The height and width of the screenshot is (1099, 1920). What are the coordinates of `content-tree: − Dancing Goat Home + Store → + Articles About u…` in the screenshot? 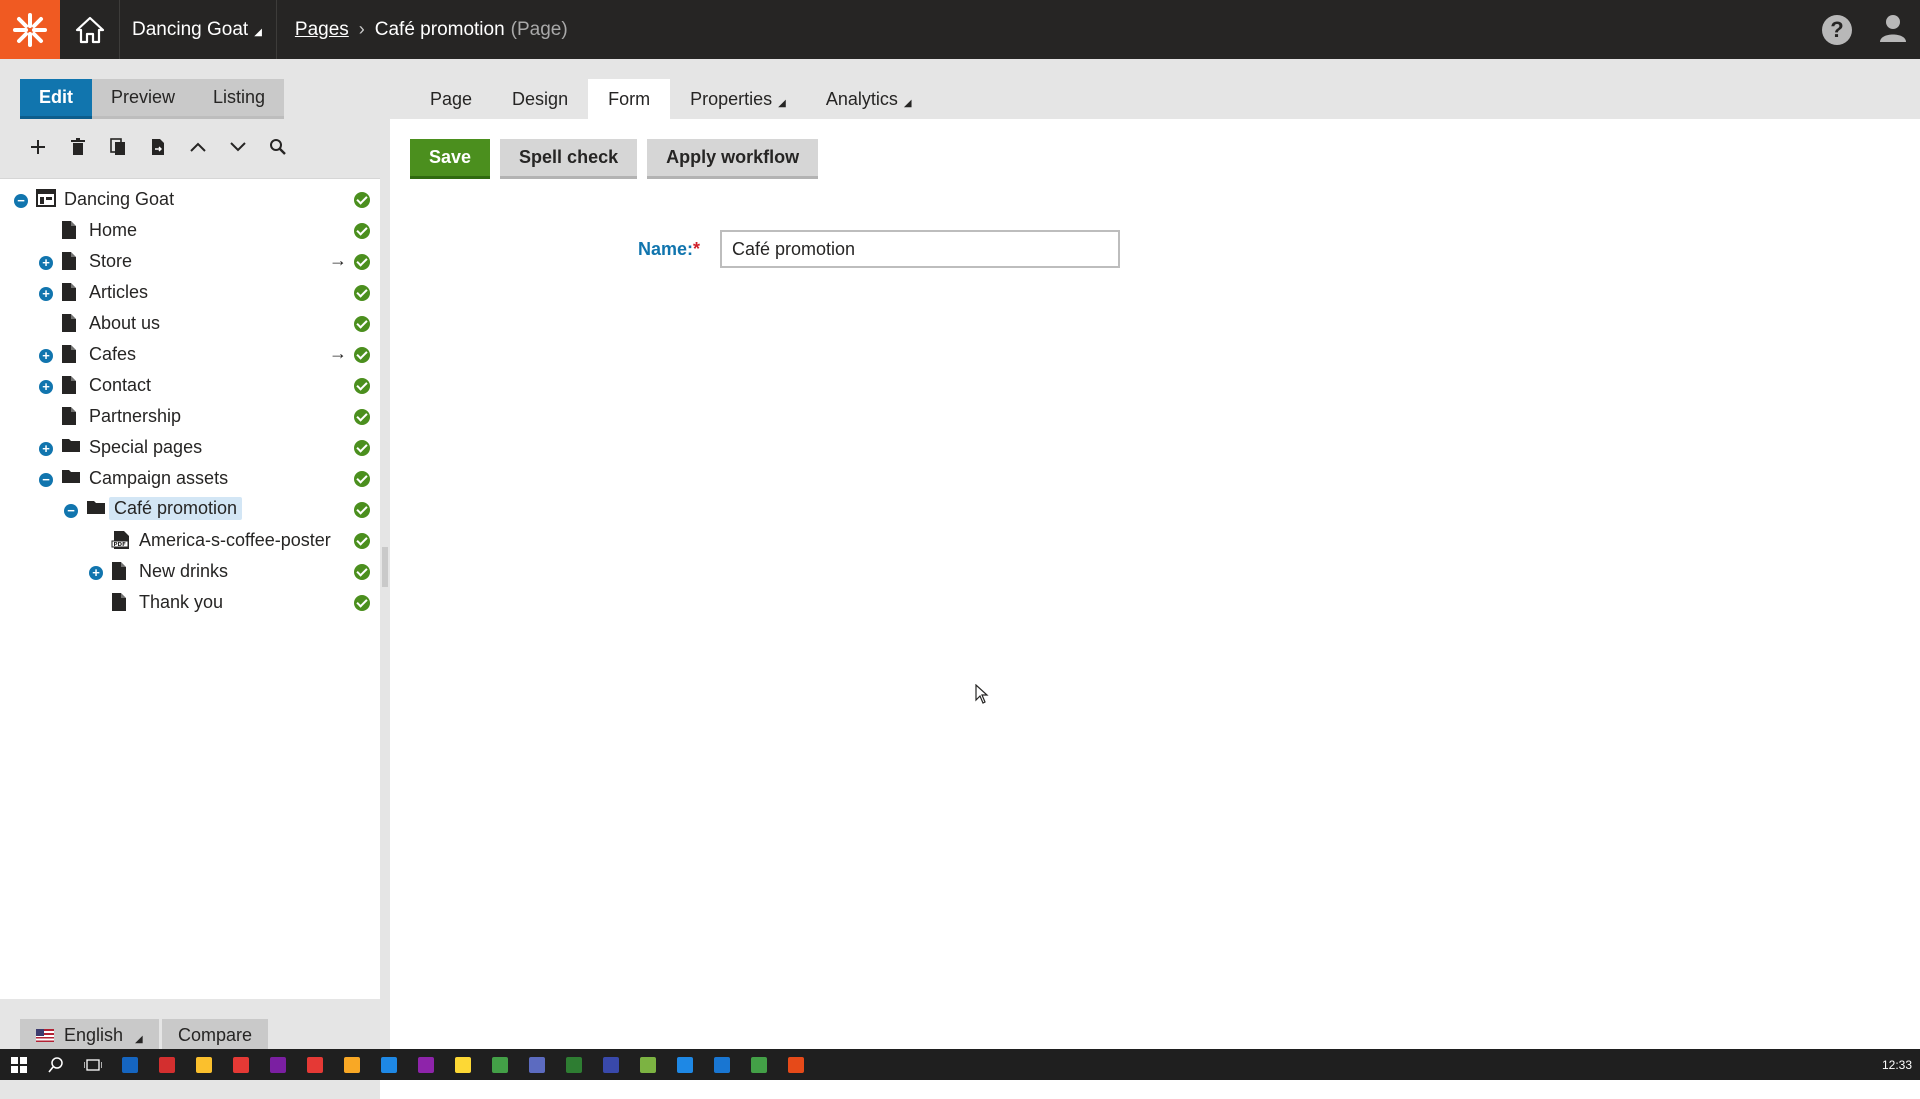 It's located at (190, 402).